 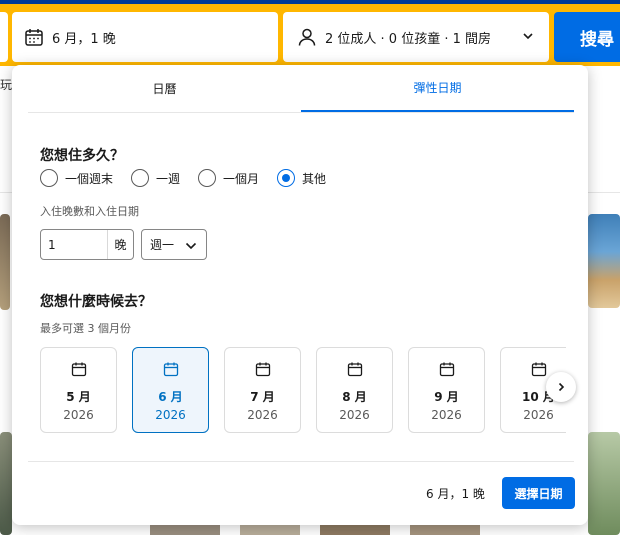 I want to click on nights-value: 1, so click(x=74, y=245).